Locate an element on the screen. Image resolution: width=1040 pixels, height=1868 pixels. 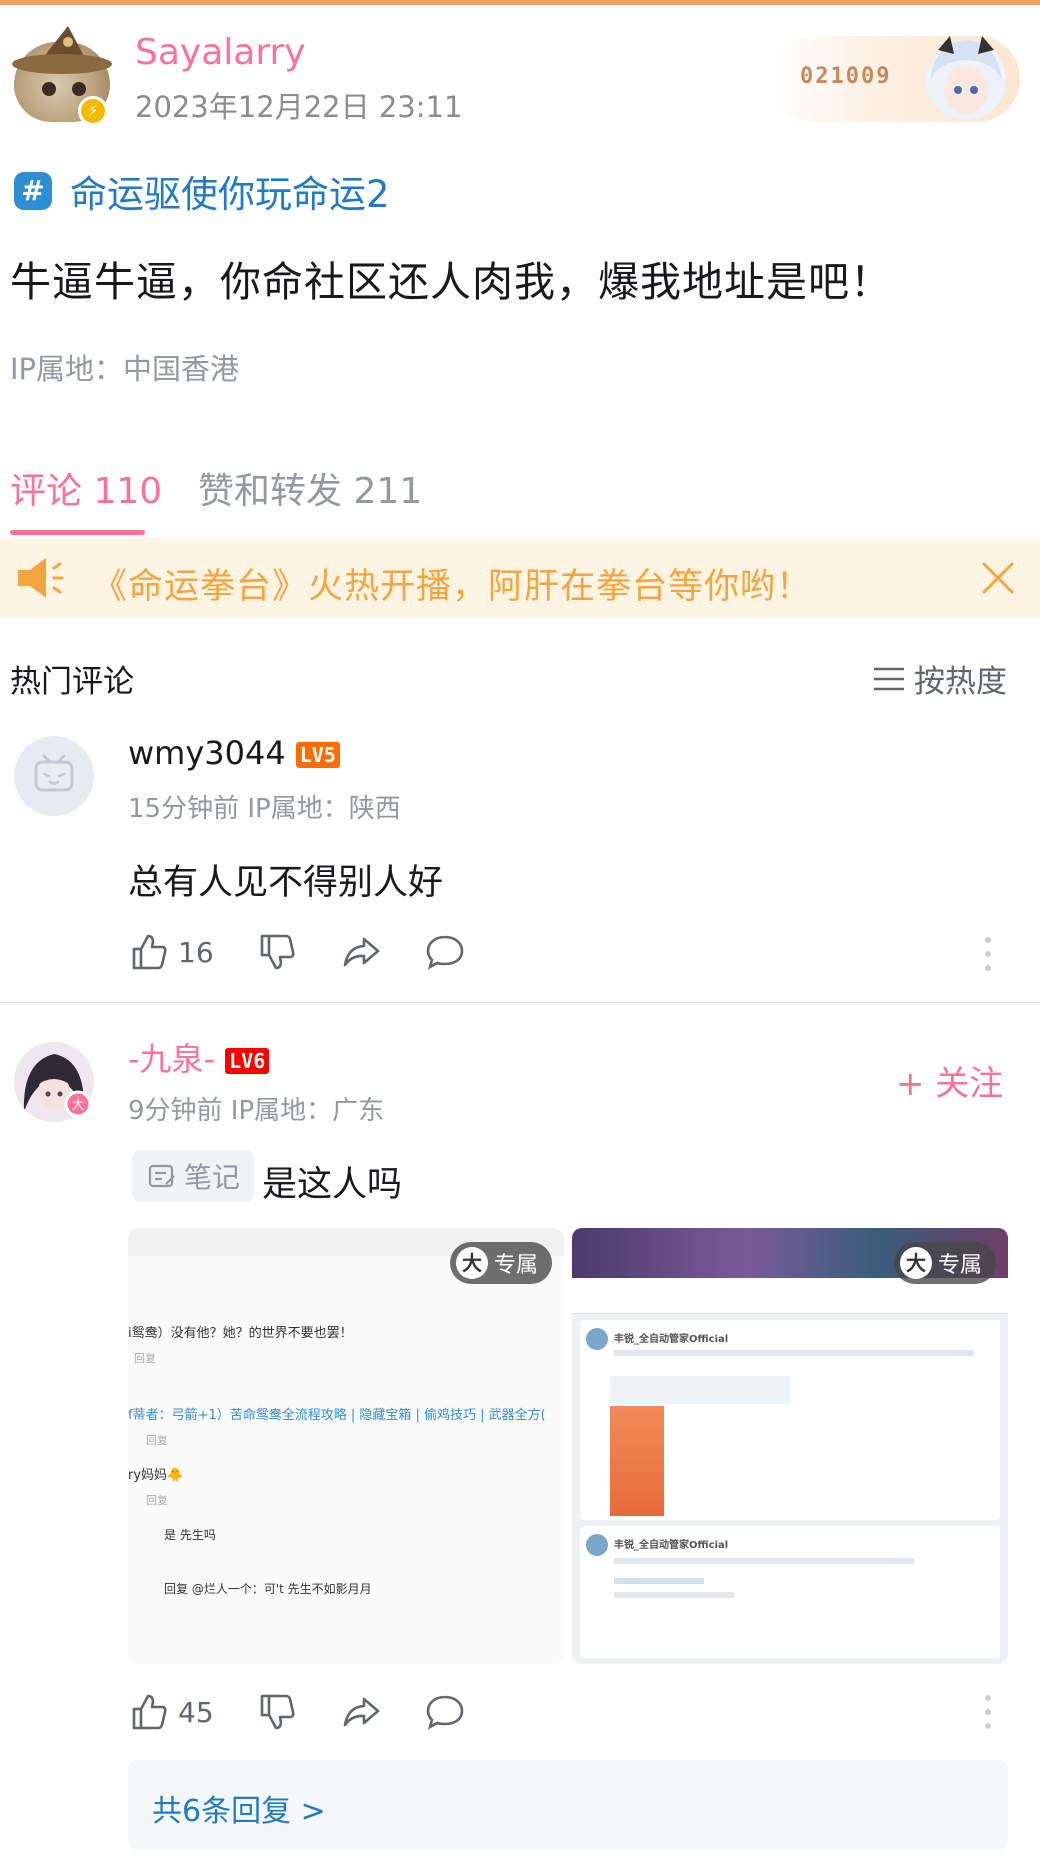
tab-comments: 评论 110 is located at coordinates (86, 488).